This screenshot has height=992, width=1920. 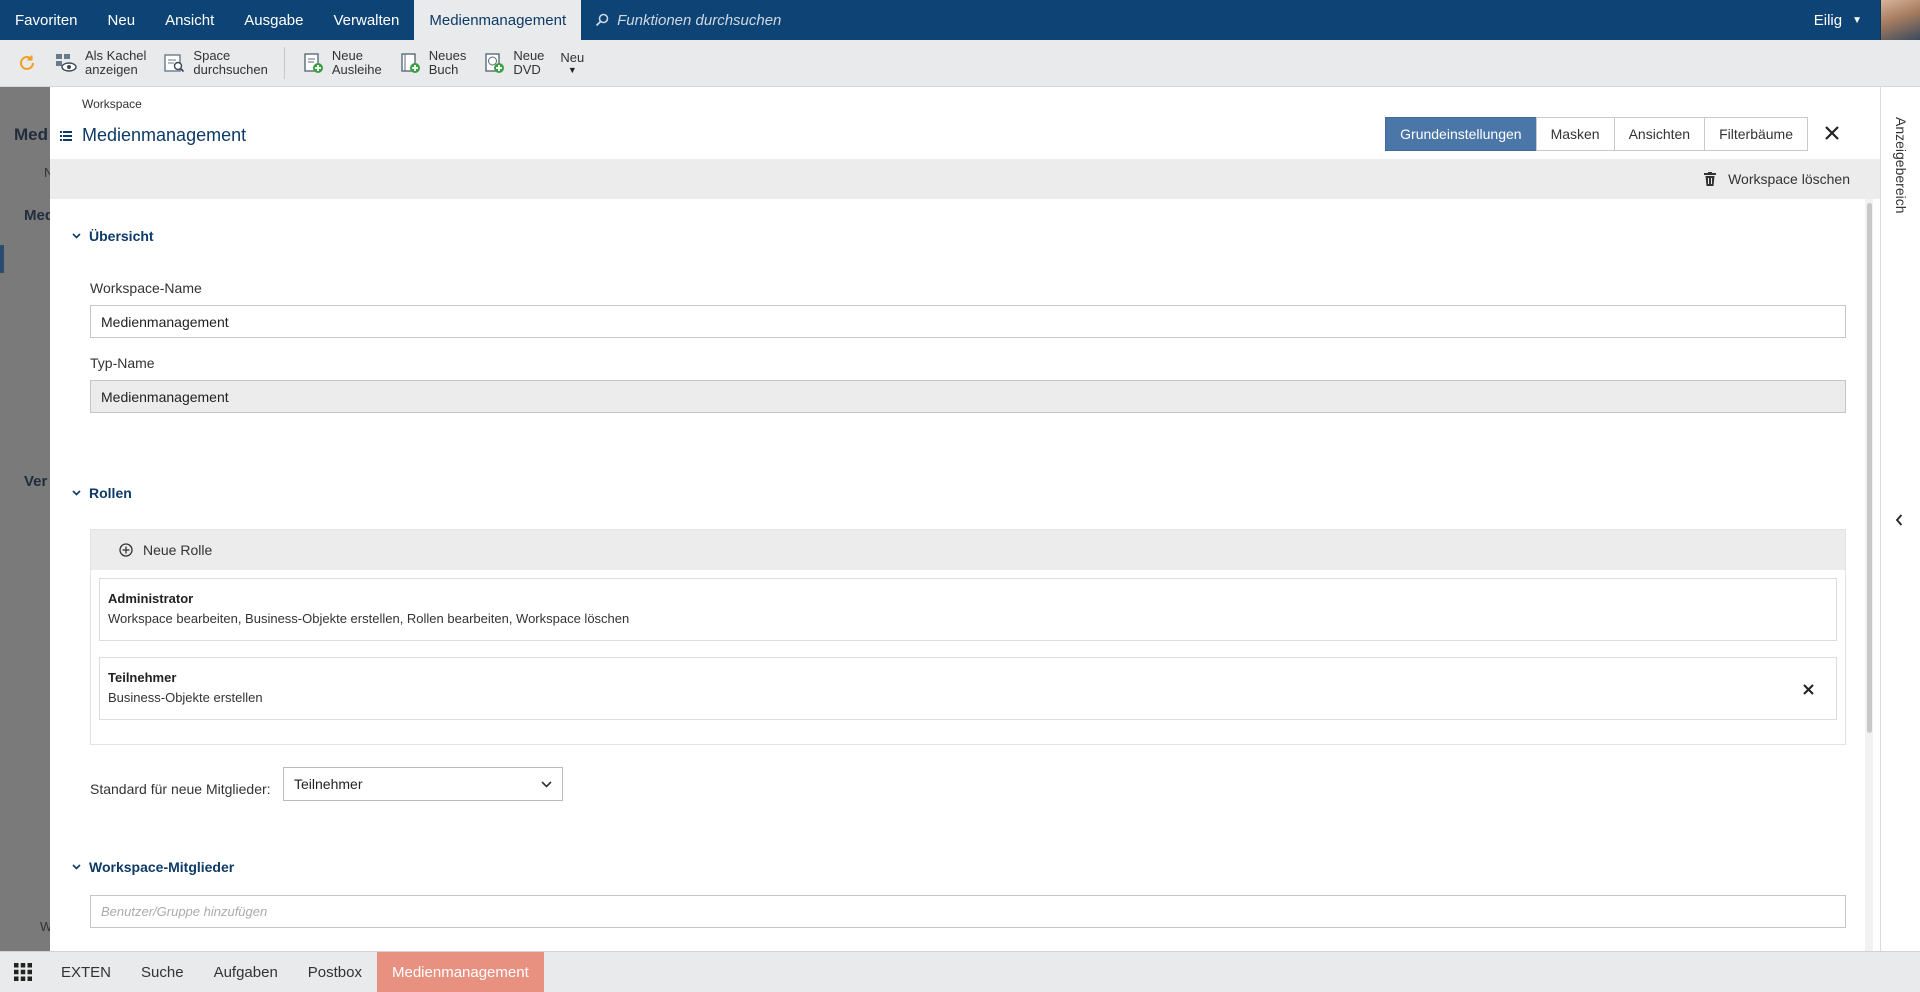 What do you see at coordinates (23, 972) in the screenshot?
I see `app-grid-icon` at bounding box center [23, 972].